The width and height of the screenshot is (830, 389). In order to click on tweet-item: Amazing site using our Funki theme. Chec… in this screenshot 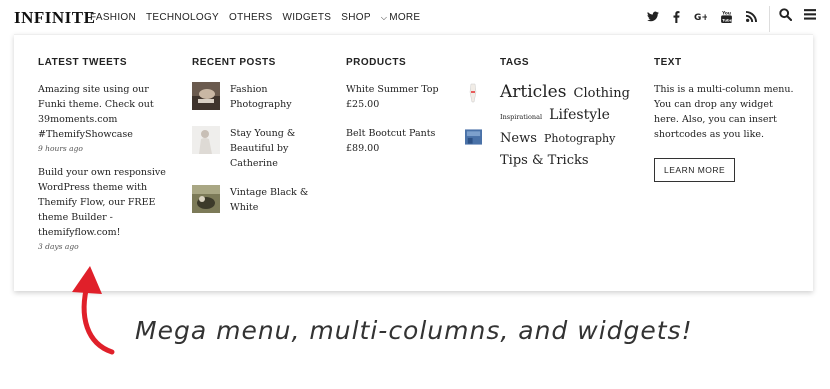, I will do `click(108, 117)`.